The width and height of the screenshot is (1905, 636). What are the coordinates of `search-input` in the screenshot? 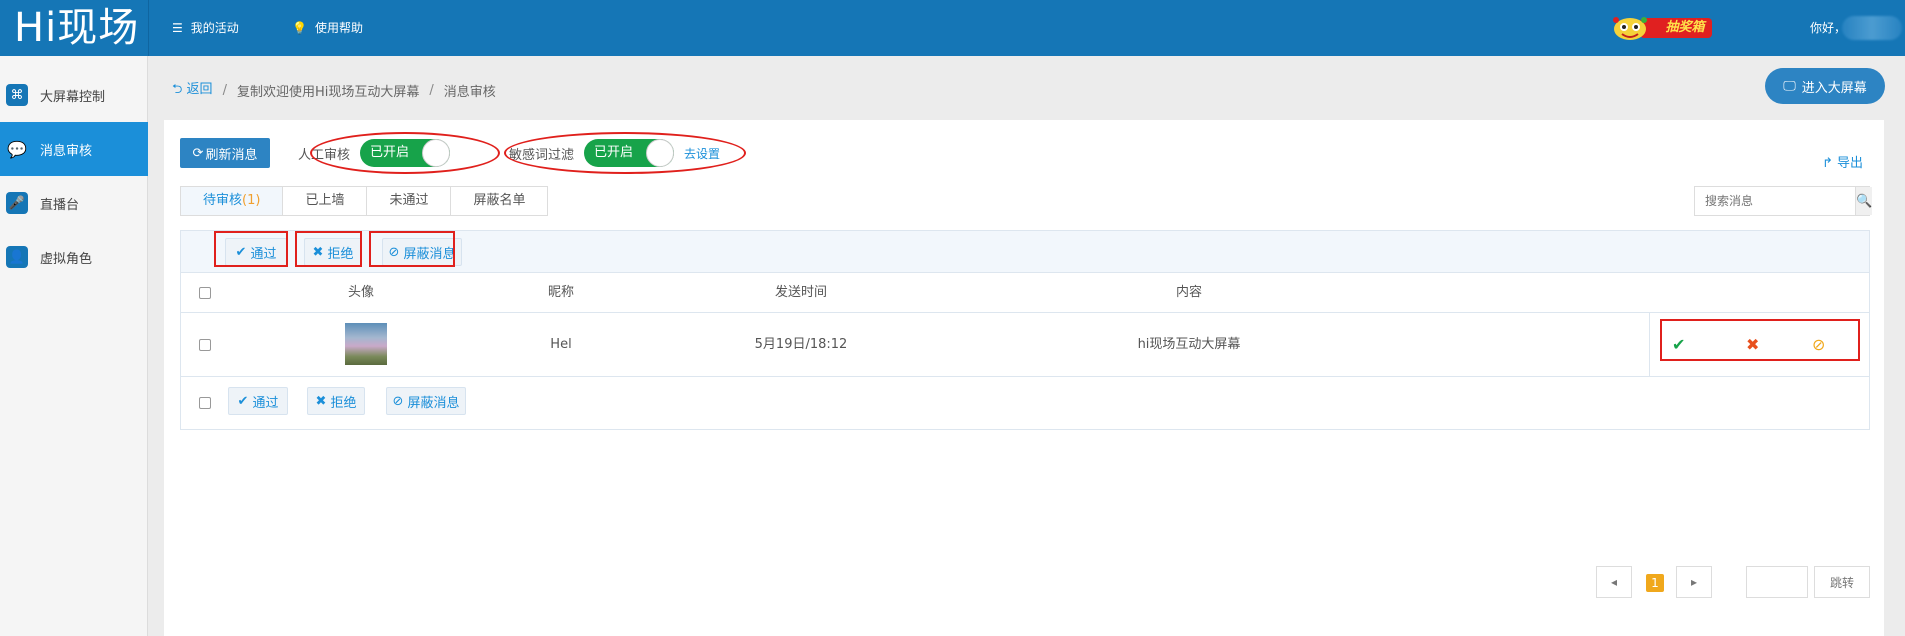 It's located at (1775, 201).